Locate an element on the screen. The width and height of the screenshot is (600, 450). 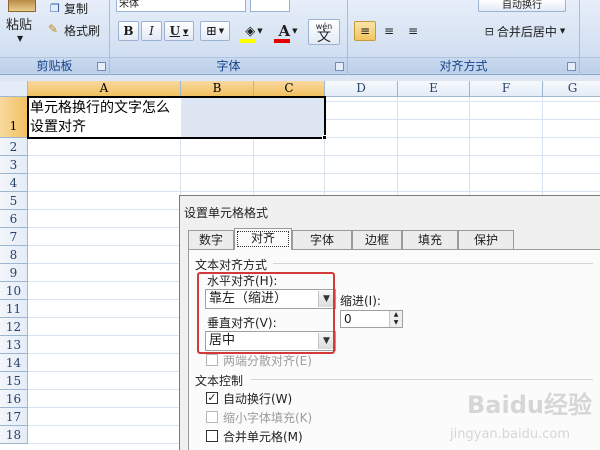
row-header-6: 6 is located at coordinates (14, 219).